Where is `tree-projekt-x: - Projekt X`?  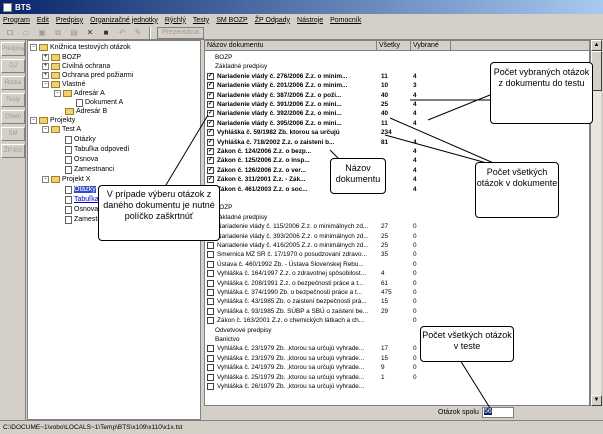
tree-projekt-x: - Projekt X is located at coordinates (66, 179).